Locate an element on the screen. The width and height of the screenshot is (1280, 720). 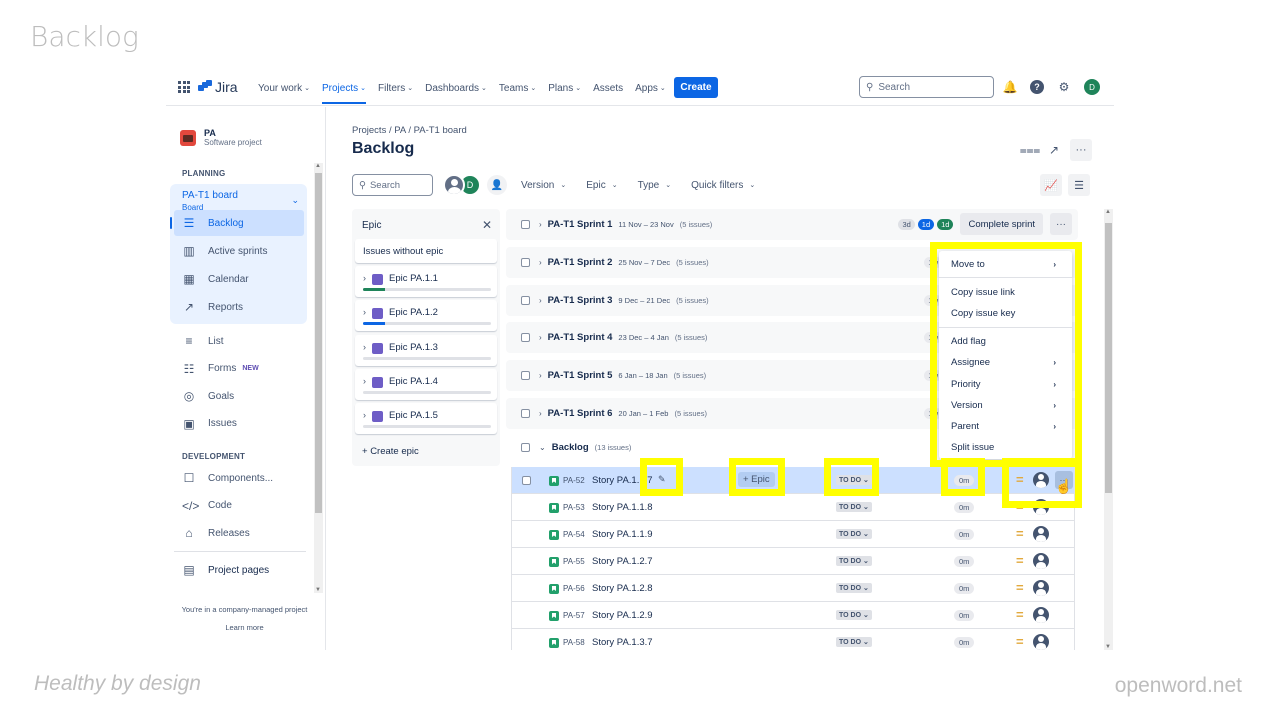
app-switcher-icon is located at coordinates (184, 87).